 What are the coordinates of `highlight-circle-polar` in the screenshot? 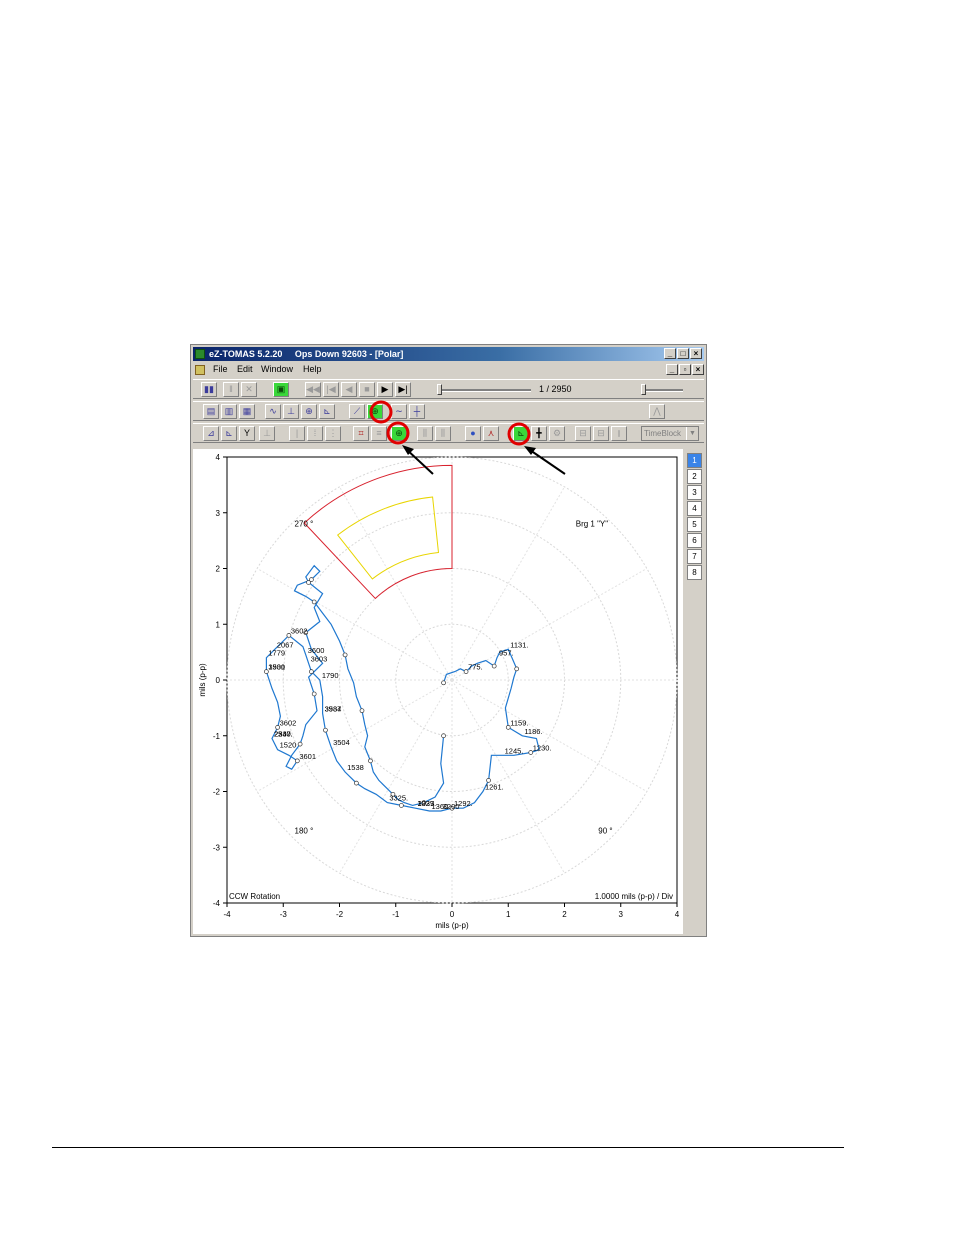 It's located at (381, 412).